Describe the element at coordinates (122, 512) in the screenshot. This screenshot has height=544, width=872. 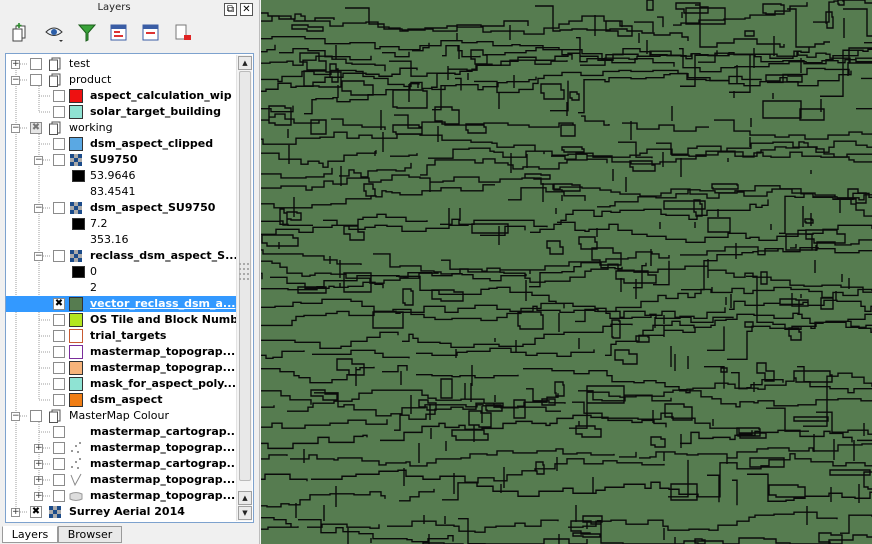
I see `layer-row: + ✖ Surrey Aerial 2014` at that location.